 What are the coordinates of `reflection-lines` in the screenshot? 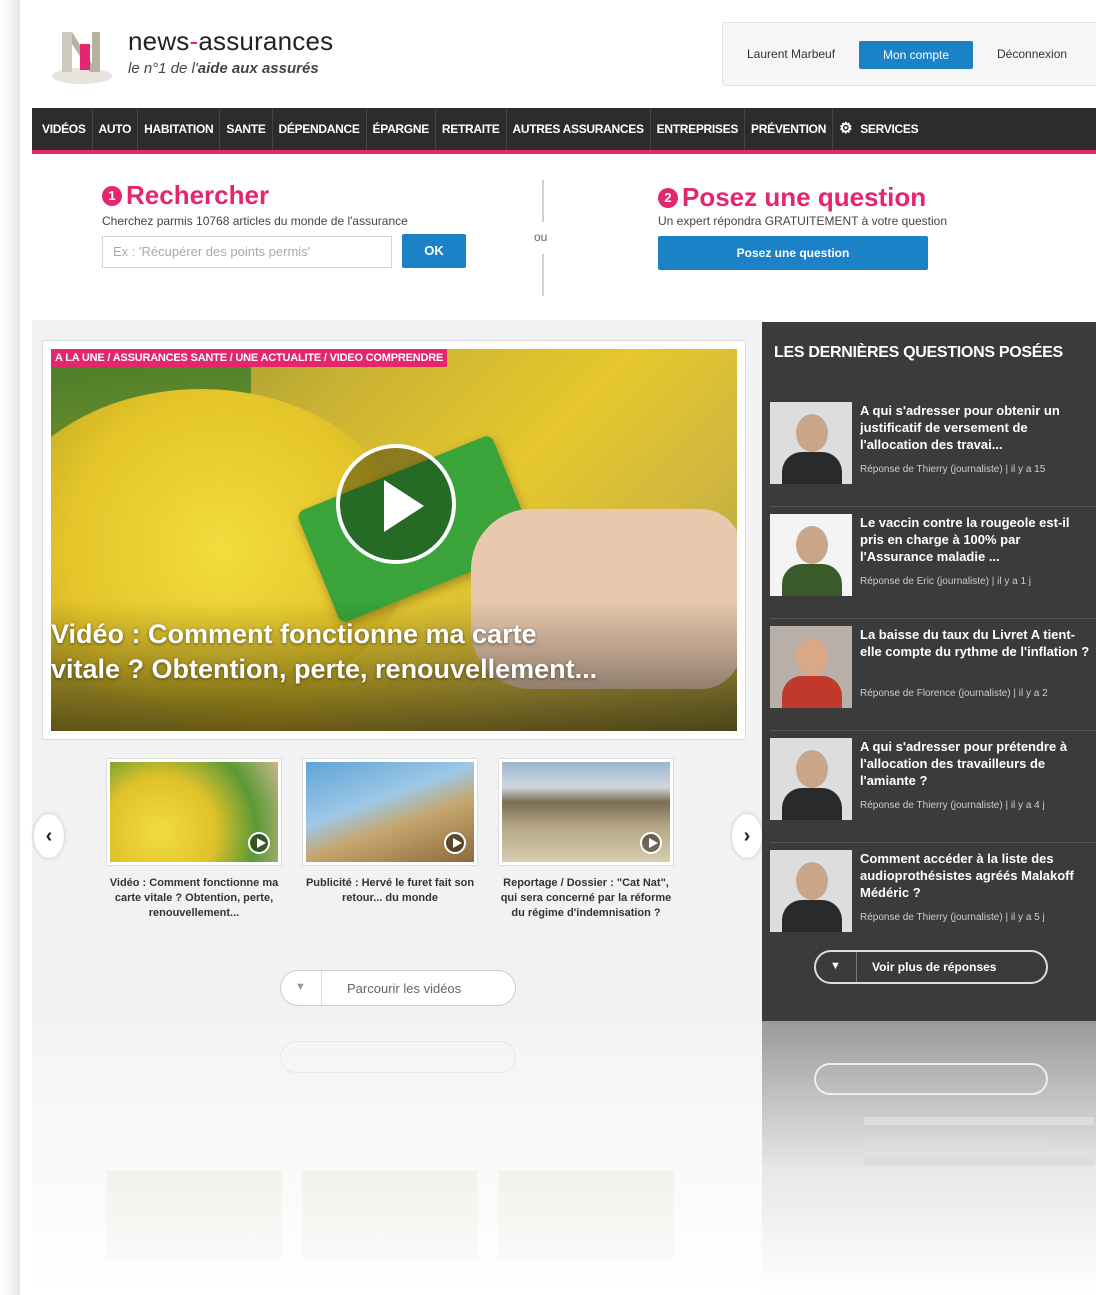 It's located at (979, 1147).